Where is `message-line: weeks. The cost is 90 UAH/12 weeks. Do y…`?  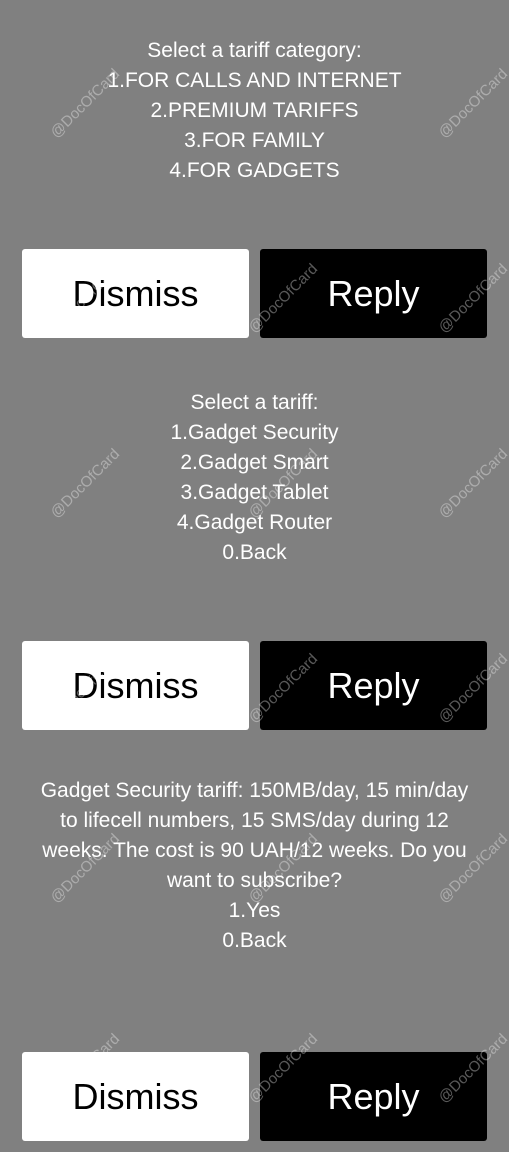 message-line: weeks. The cost is 90 UAH/12 weeks. Do y… is located at coordinates (254, 850).